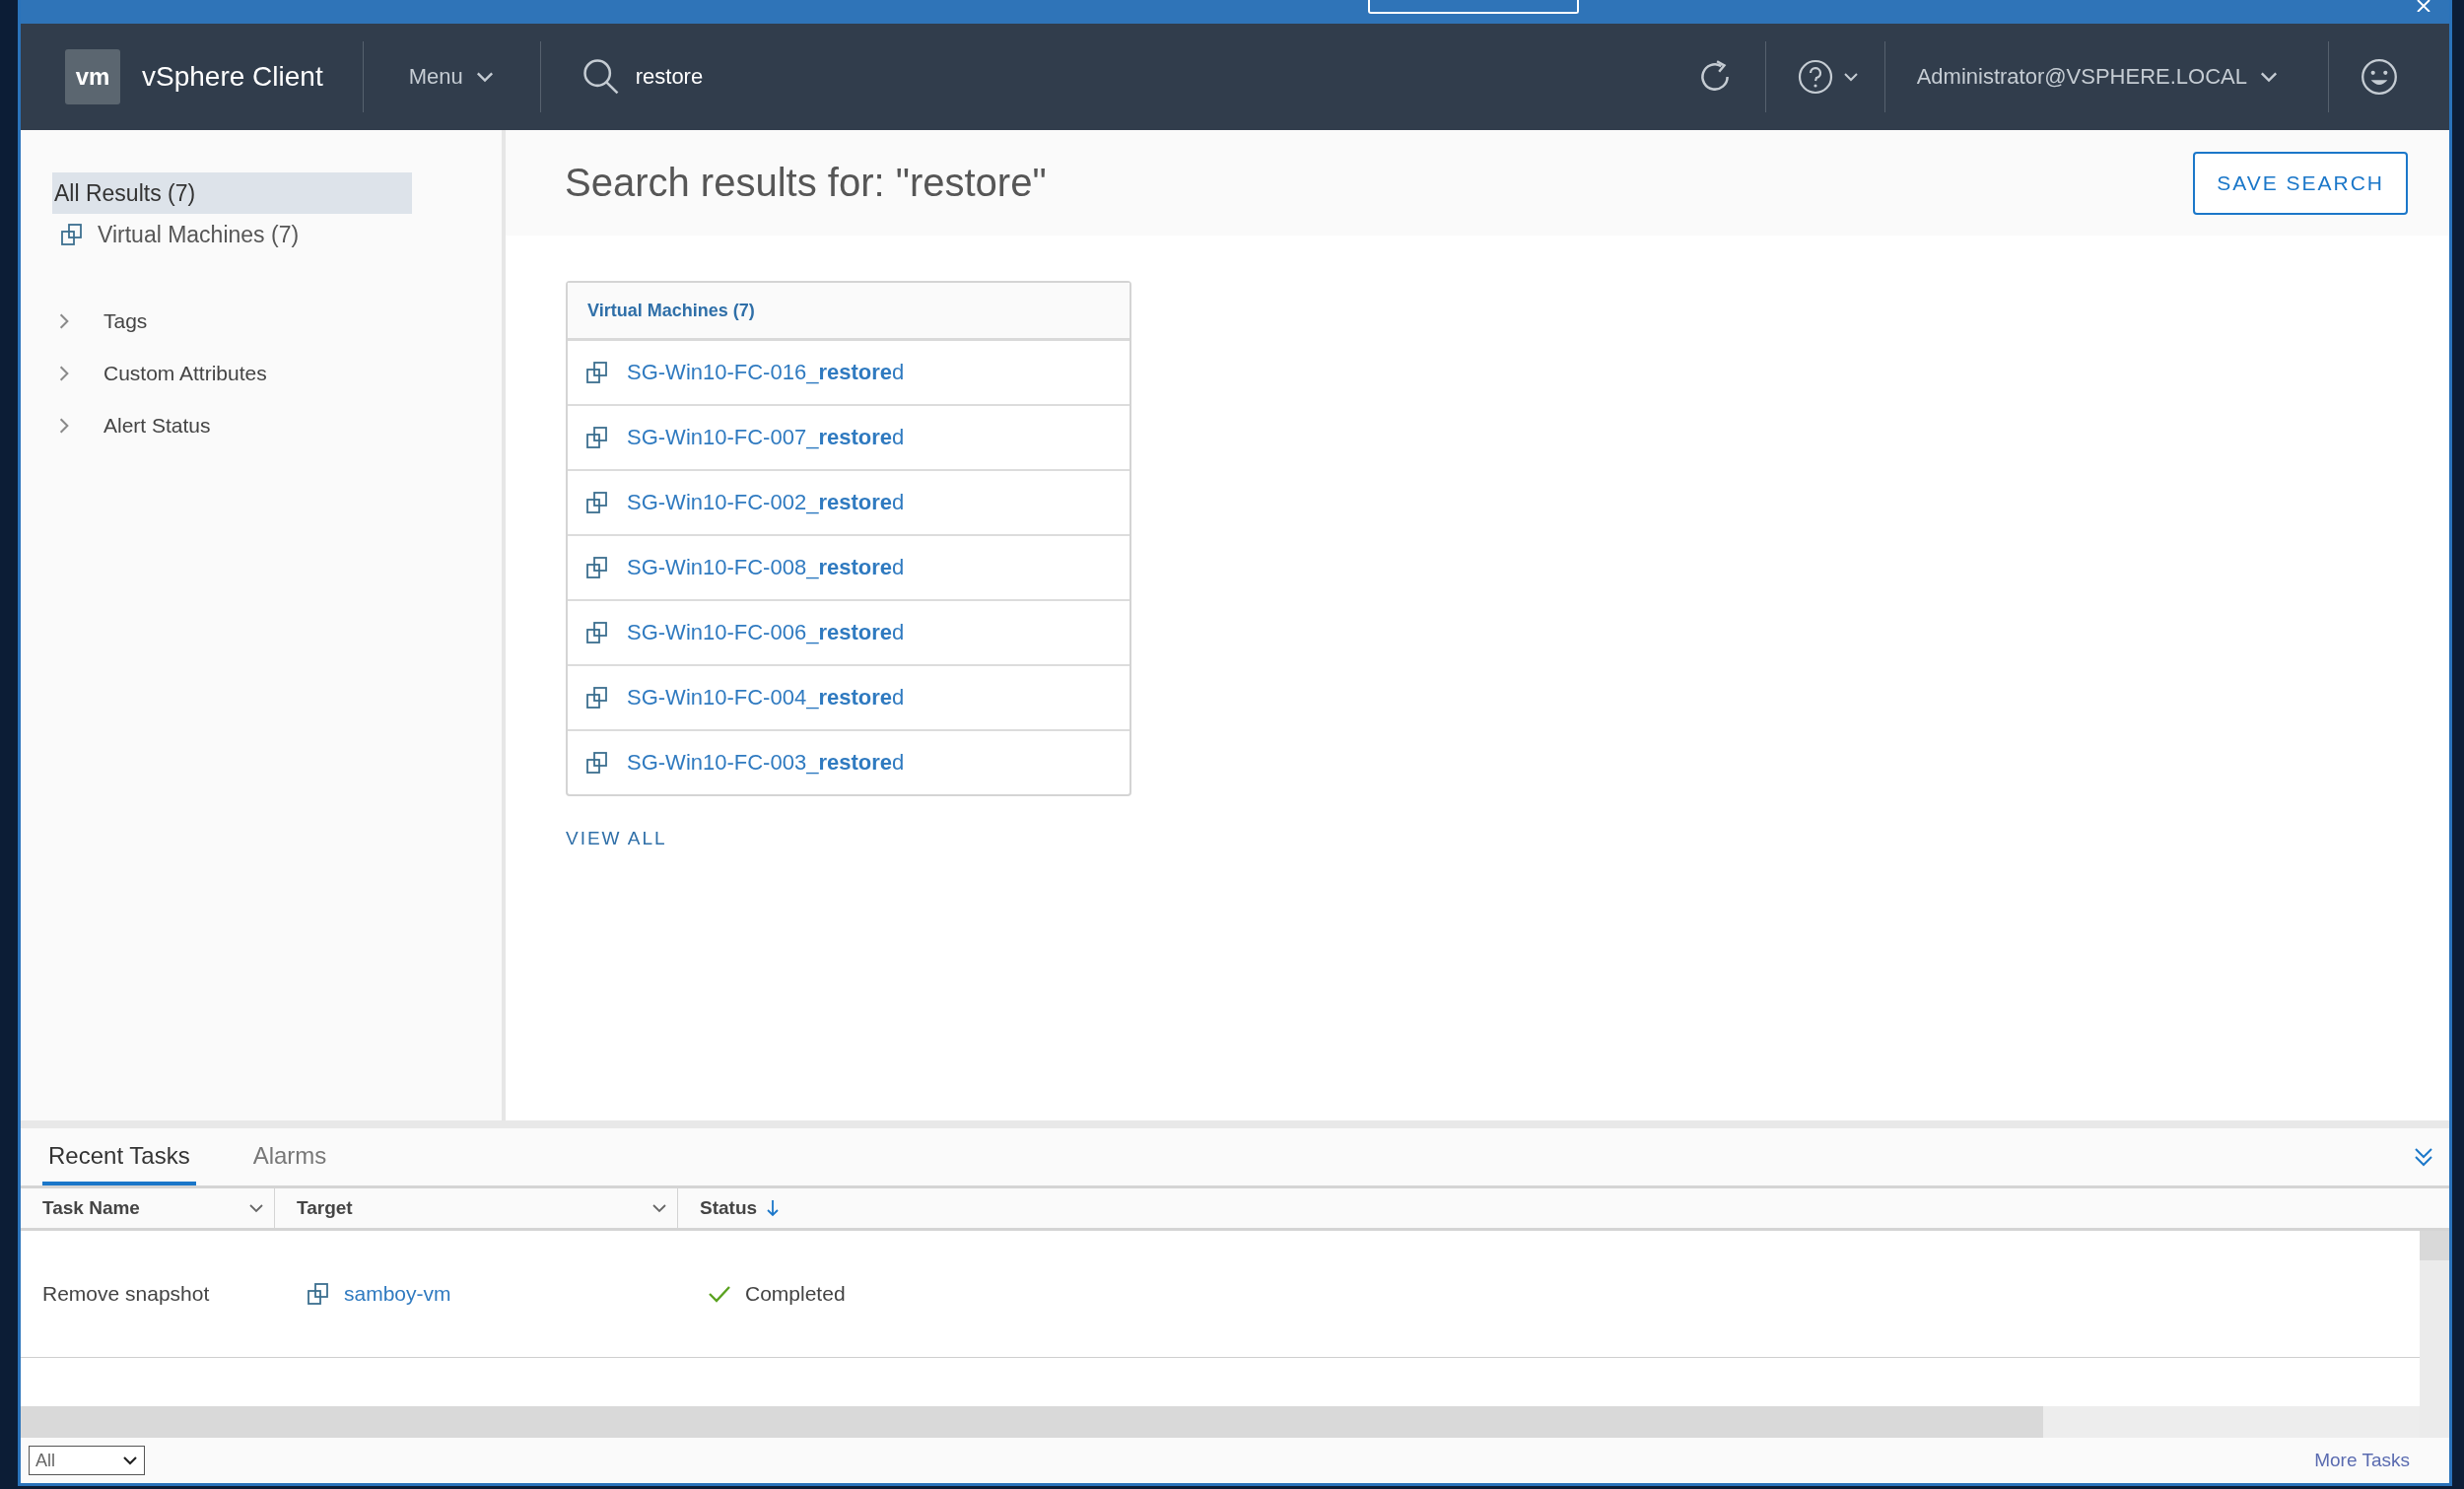  I want to click on smiley-icon, so click(2379, 77).